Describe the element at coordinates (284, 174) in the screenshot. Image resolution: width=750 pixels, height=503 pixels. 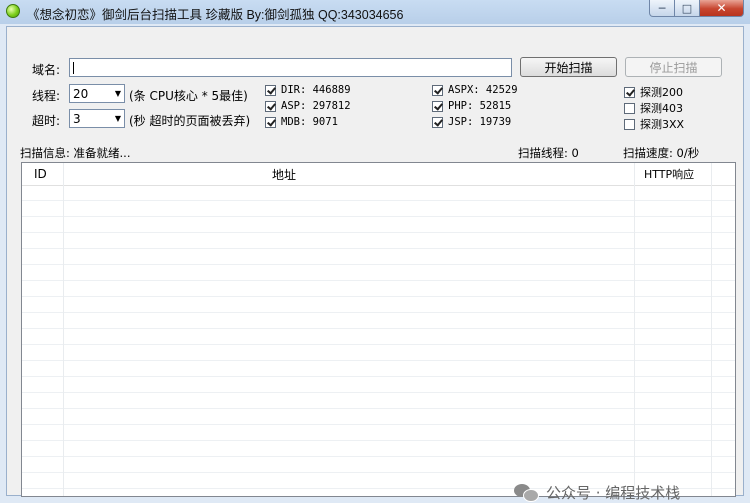
I see `column-header-address: 地址` at that location.